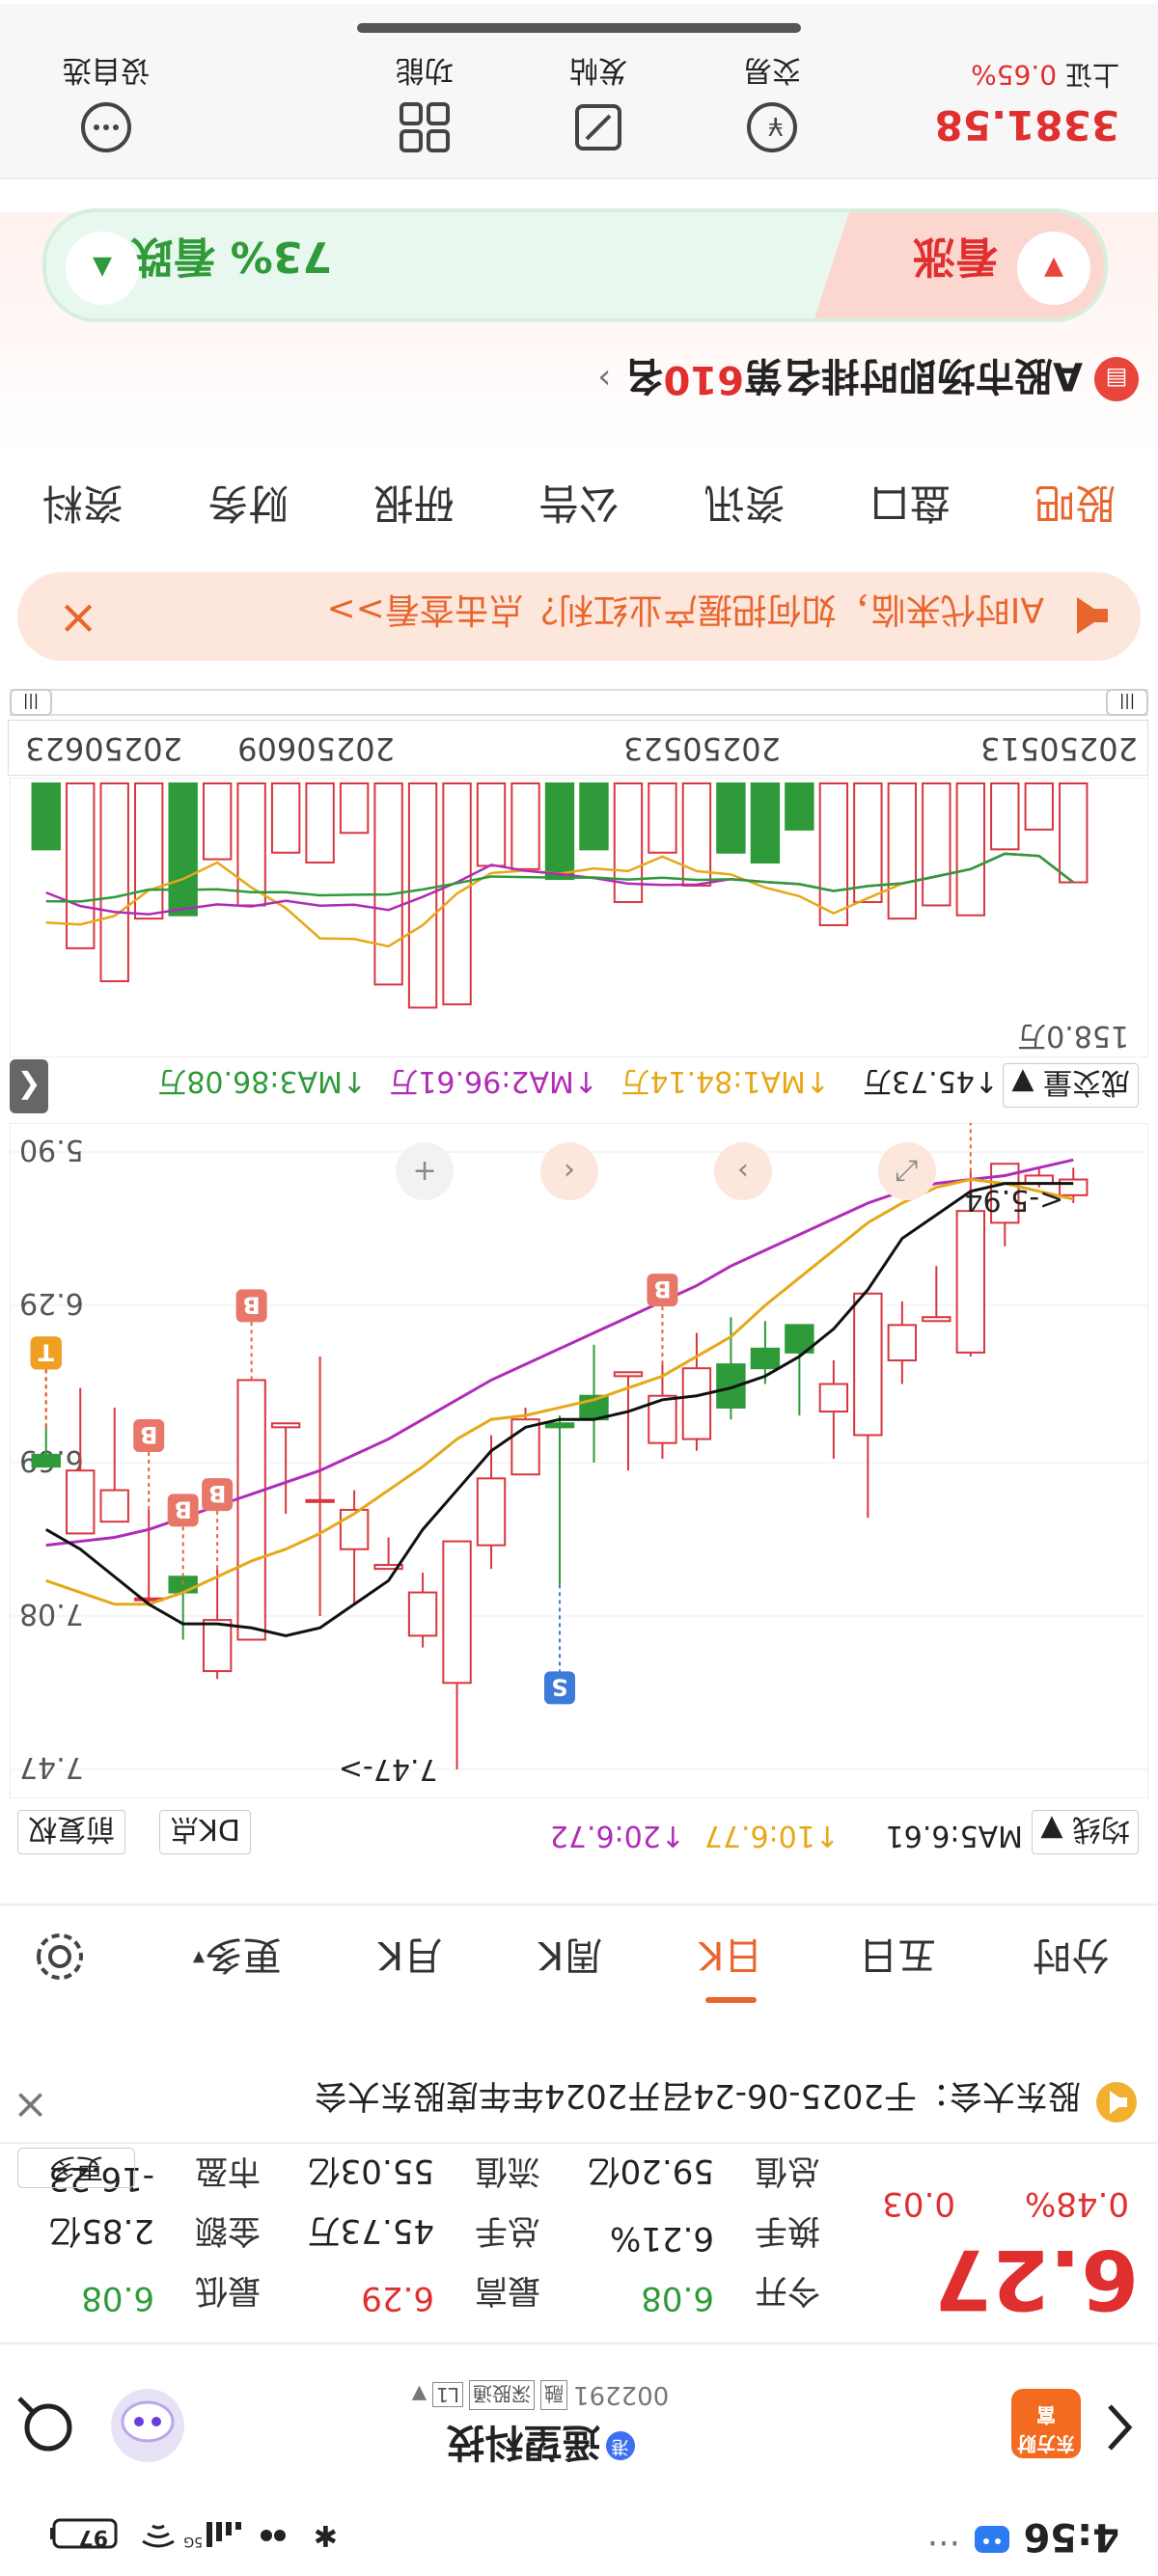 The height and width of the screenshot is (2576, 1158). Describe the element at coordinates (228, 2290) in the screenshot. I see `stat-label: 最低` at that location.